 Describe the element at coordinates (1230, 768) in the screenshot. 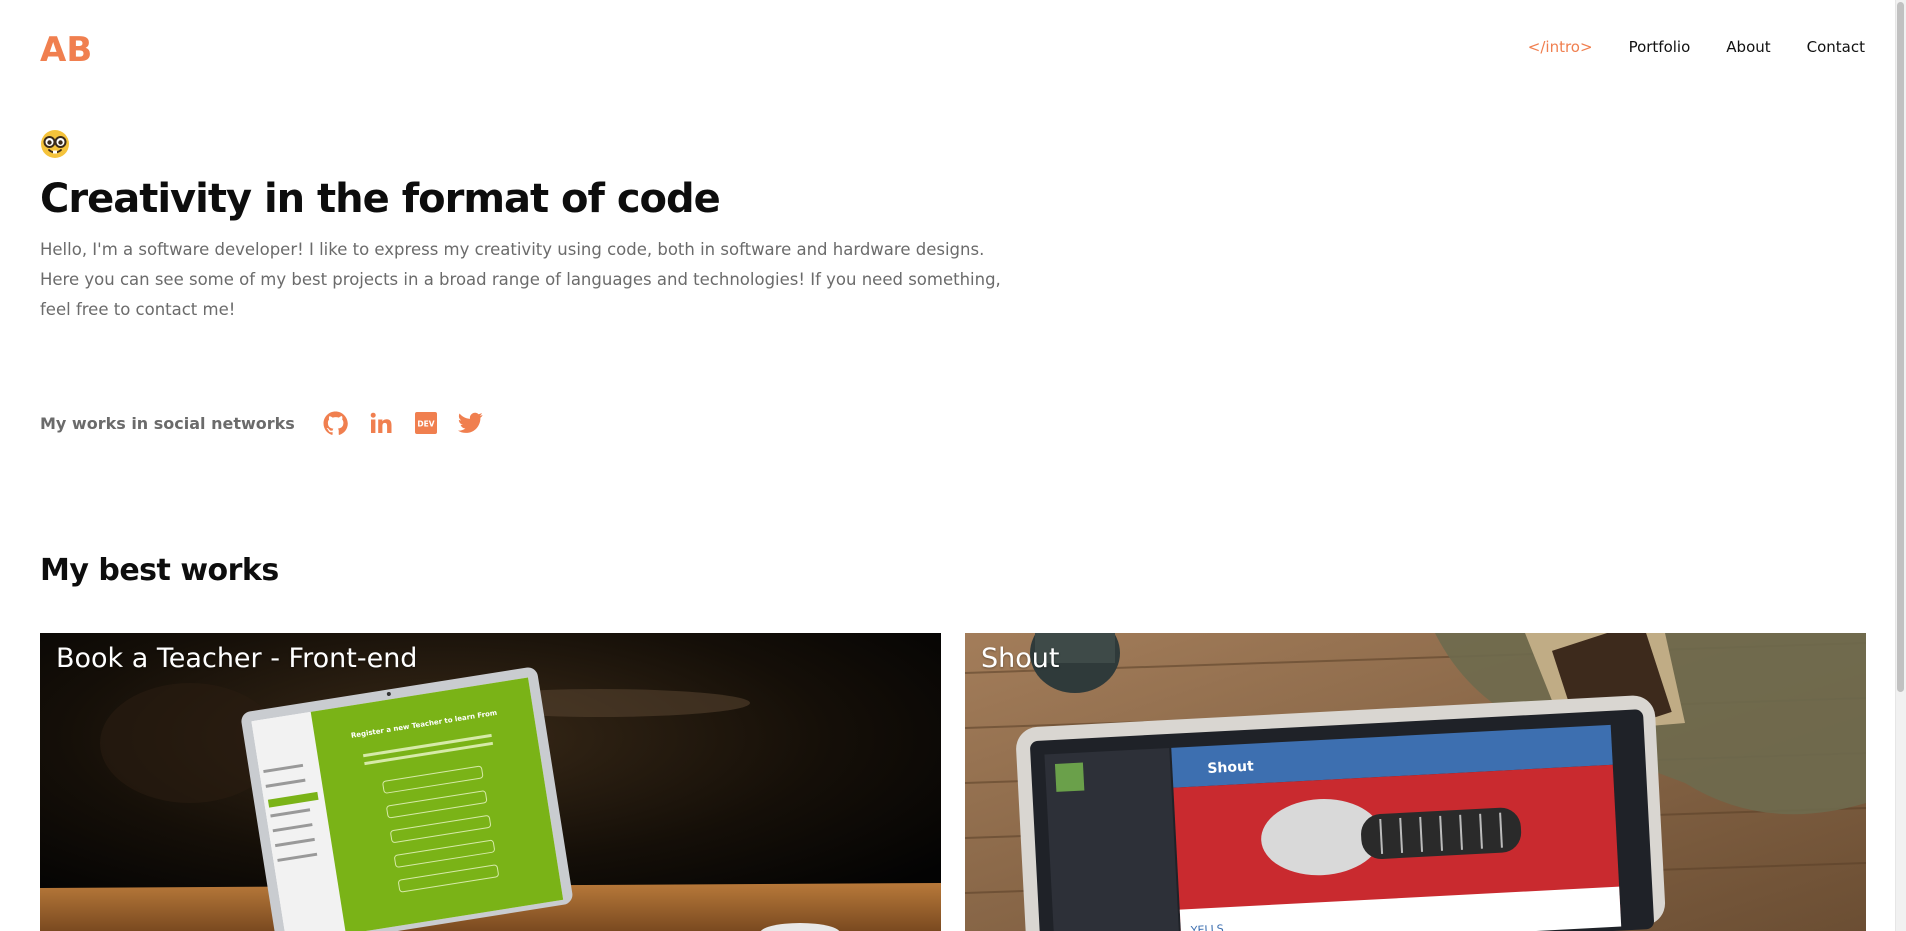

I see `shout-screen-header: Shout` at that location.